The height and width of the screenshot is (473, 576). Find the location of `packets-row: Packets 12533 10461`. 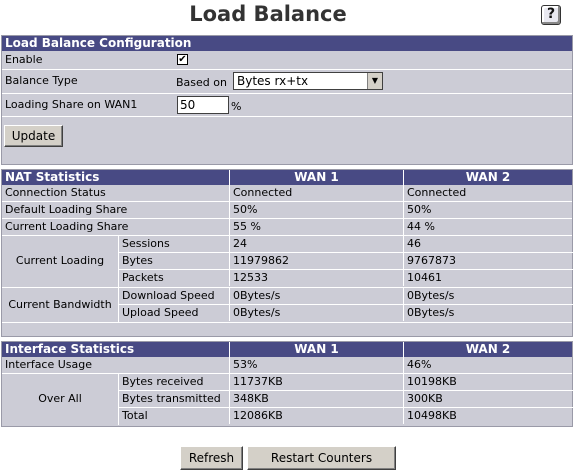

packets-row: Packets 12533 10461 is located at coordinates (346, 278).